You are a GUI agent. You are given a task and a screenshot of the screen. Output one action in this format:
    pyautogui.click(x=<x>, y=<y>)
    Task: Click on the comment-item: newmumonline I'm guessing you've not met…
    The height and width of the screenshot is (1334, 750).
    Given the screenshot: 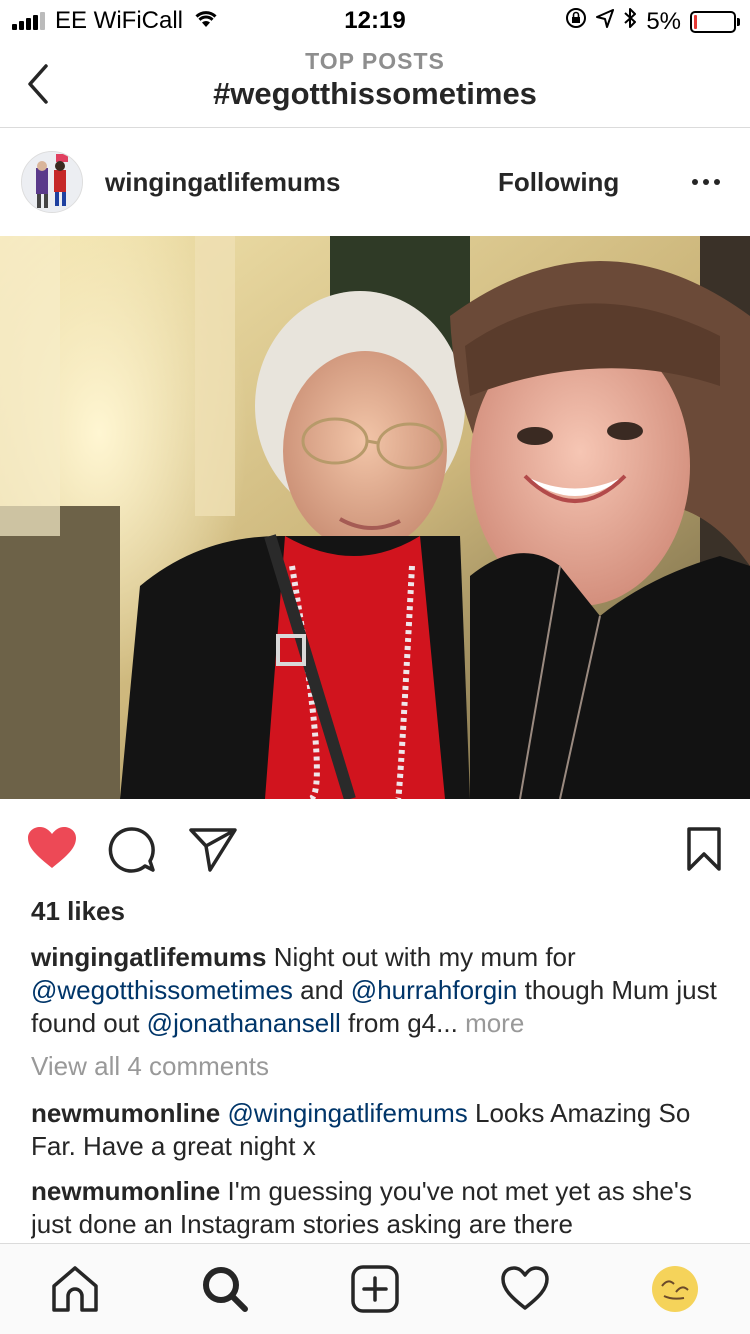 What is the action you would take?
    pyautogui.click(x=381, y=1208)
    